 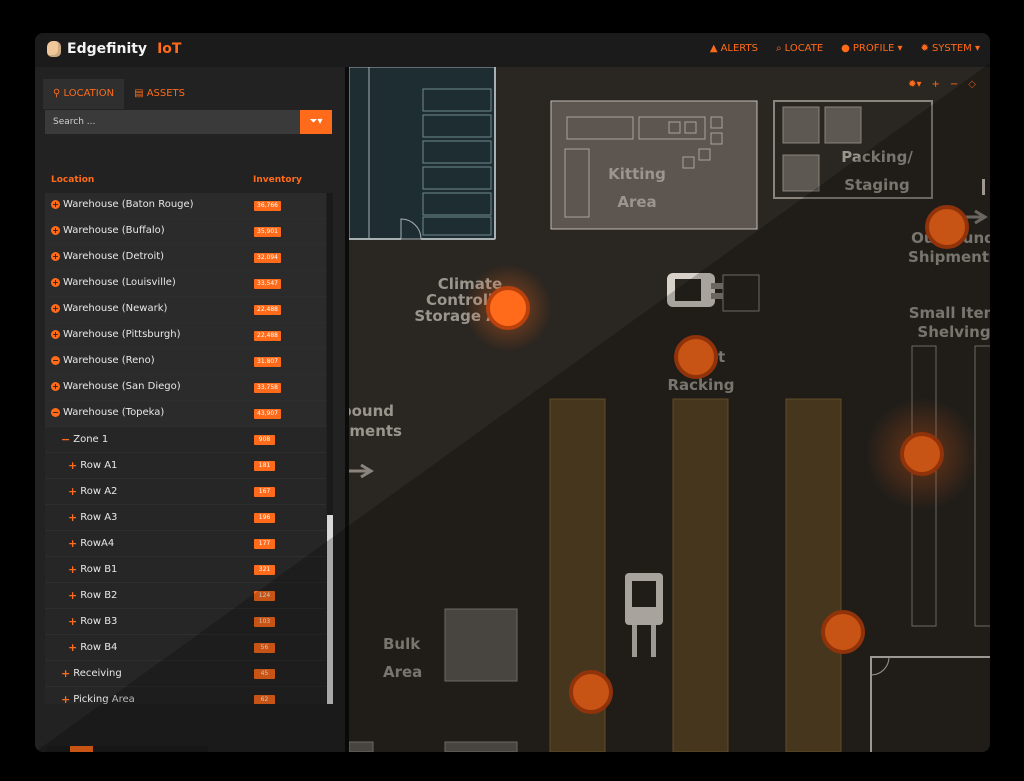 I want to click on table-row: + Warehouse (Detroit) 32,094, so click(x=185, y=258).